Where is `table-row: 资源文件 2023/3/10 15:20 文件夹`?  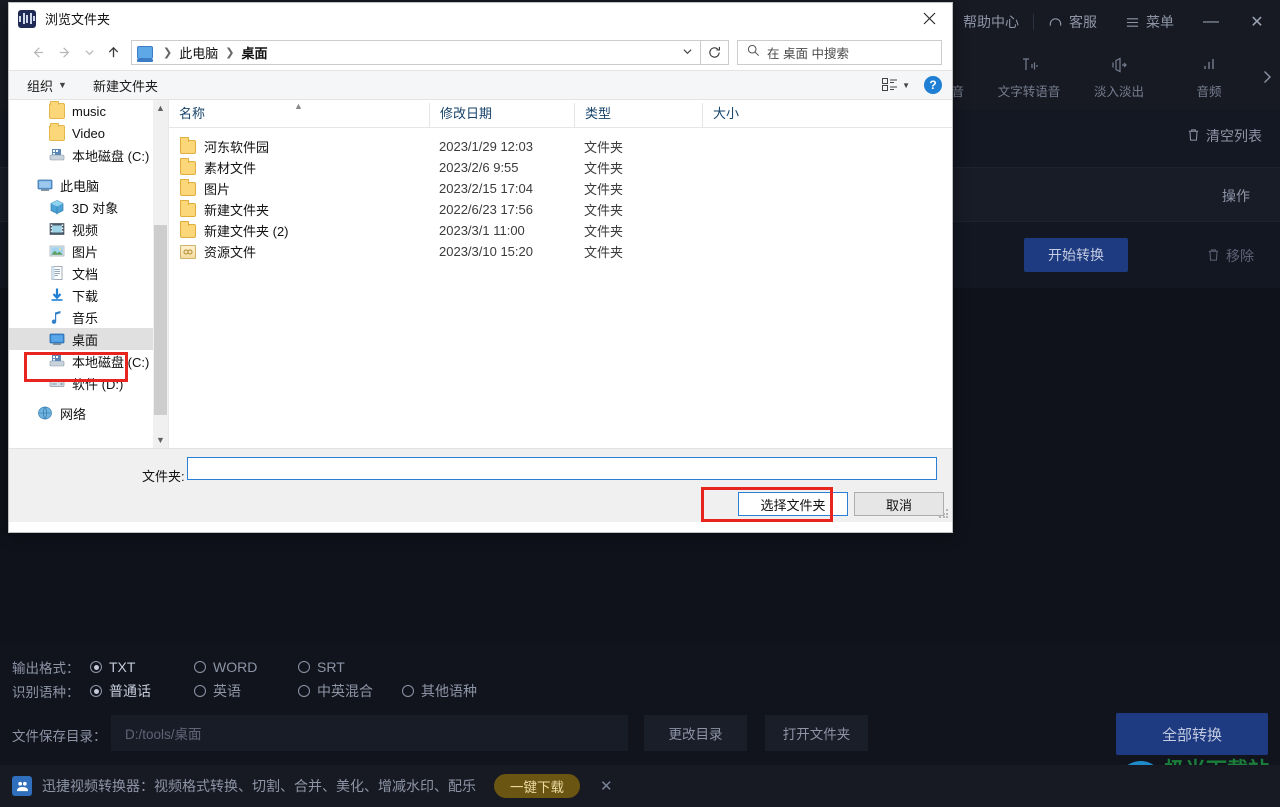
table-row: 资源文件 2023/3/10 15:20 文件夹 is located at coordinates (560, 251).